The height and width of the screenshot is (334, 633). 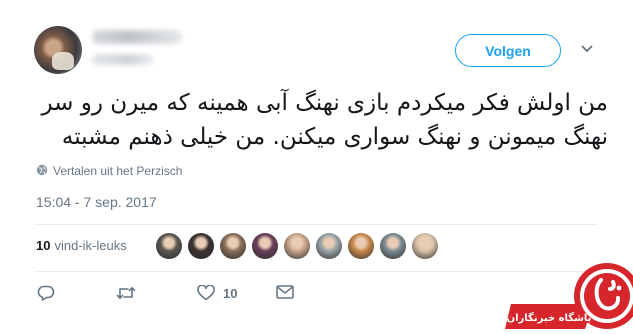 I want to click on author-handle-blurred, so click(x=123, y=59).